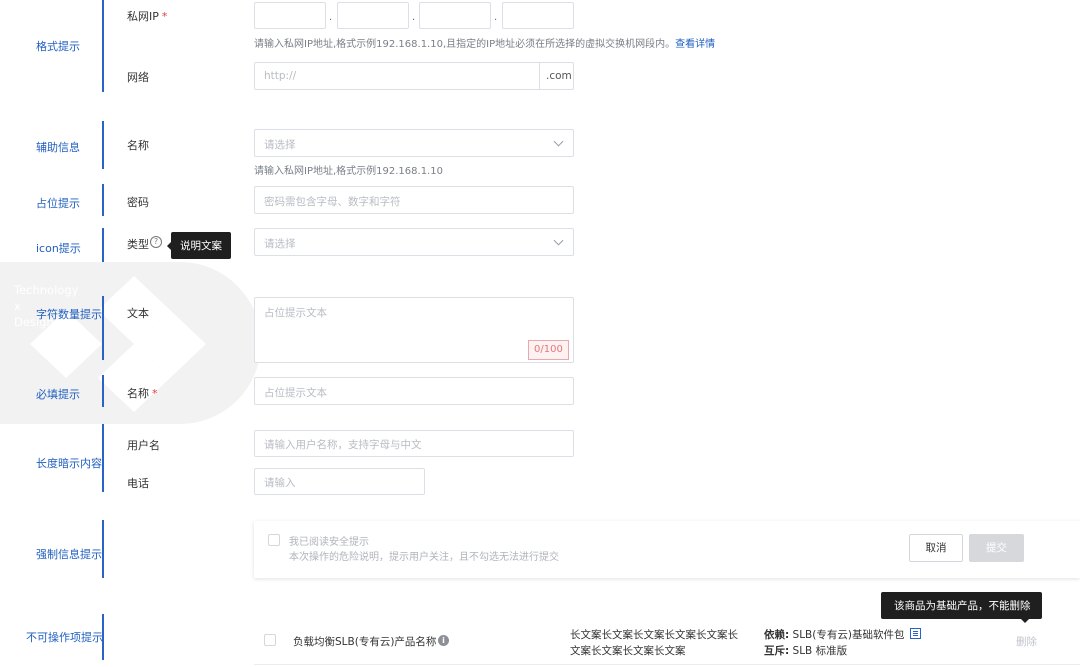  I want to click on name-select: 请选择, so click(414, 143).